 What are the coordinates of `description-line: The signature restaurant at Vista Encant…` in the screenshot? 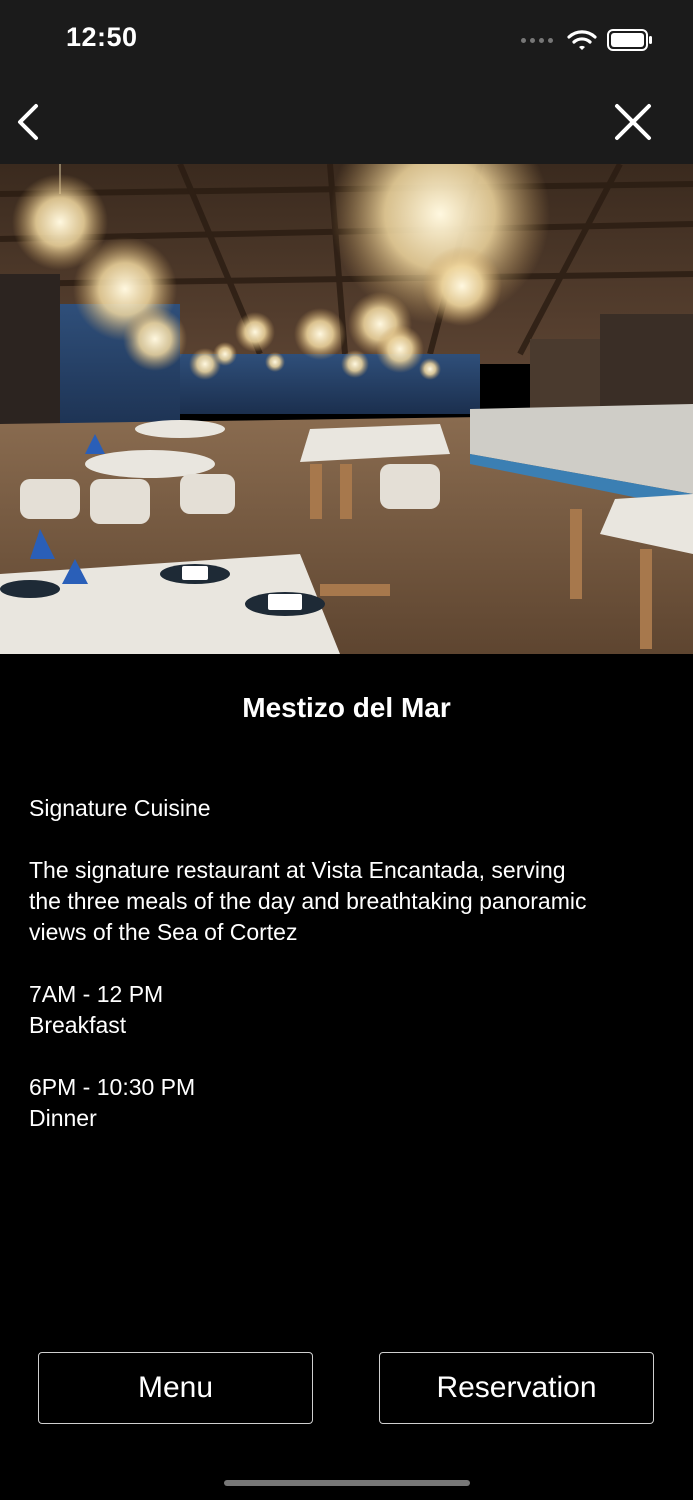 It's located at (297, 870).